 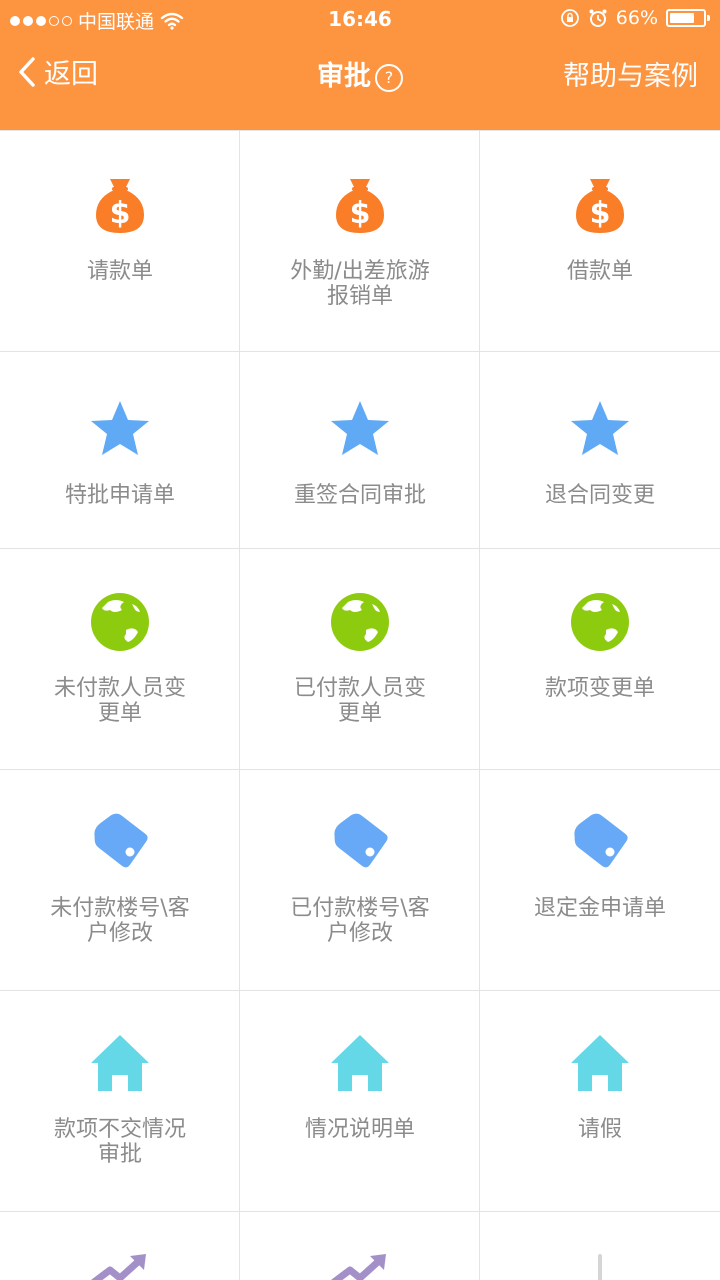 I want to click on approval-item: $ 外勤/出差旅游 报销单, so click(x=360, y=241).